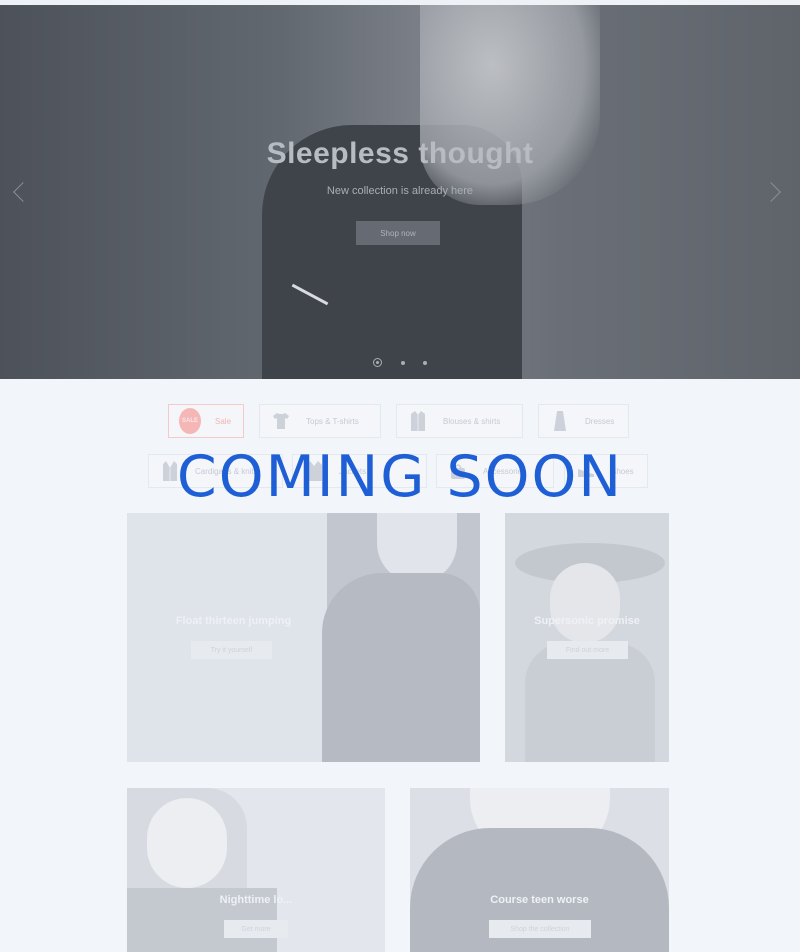  What do you see at coordinates (233, 621) in the screenshot?
I see `promo-tile-title: Float thirteen jumping` at bounding box center [233, 621].